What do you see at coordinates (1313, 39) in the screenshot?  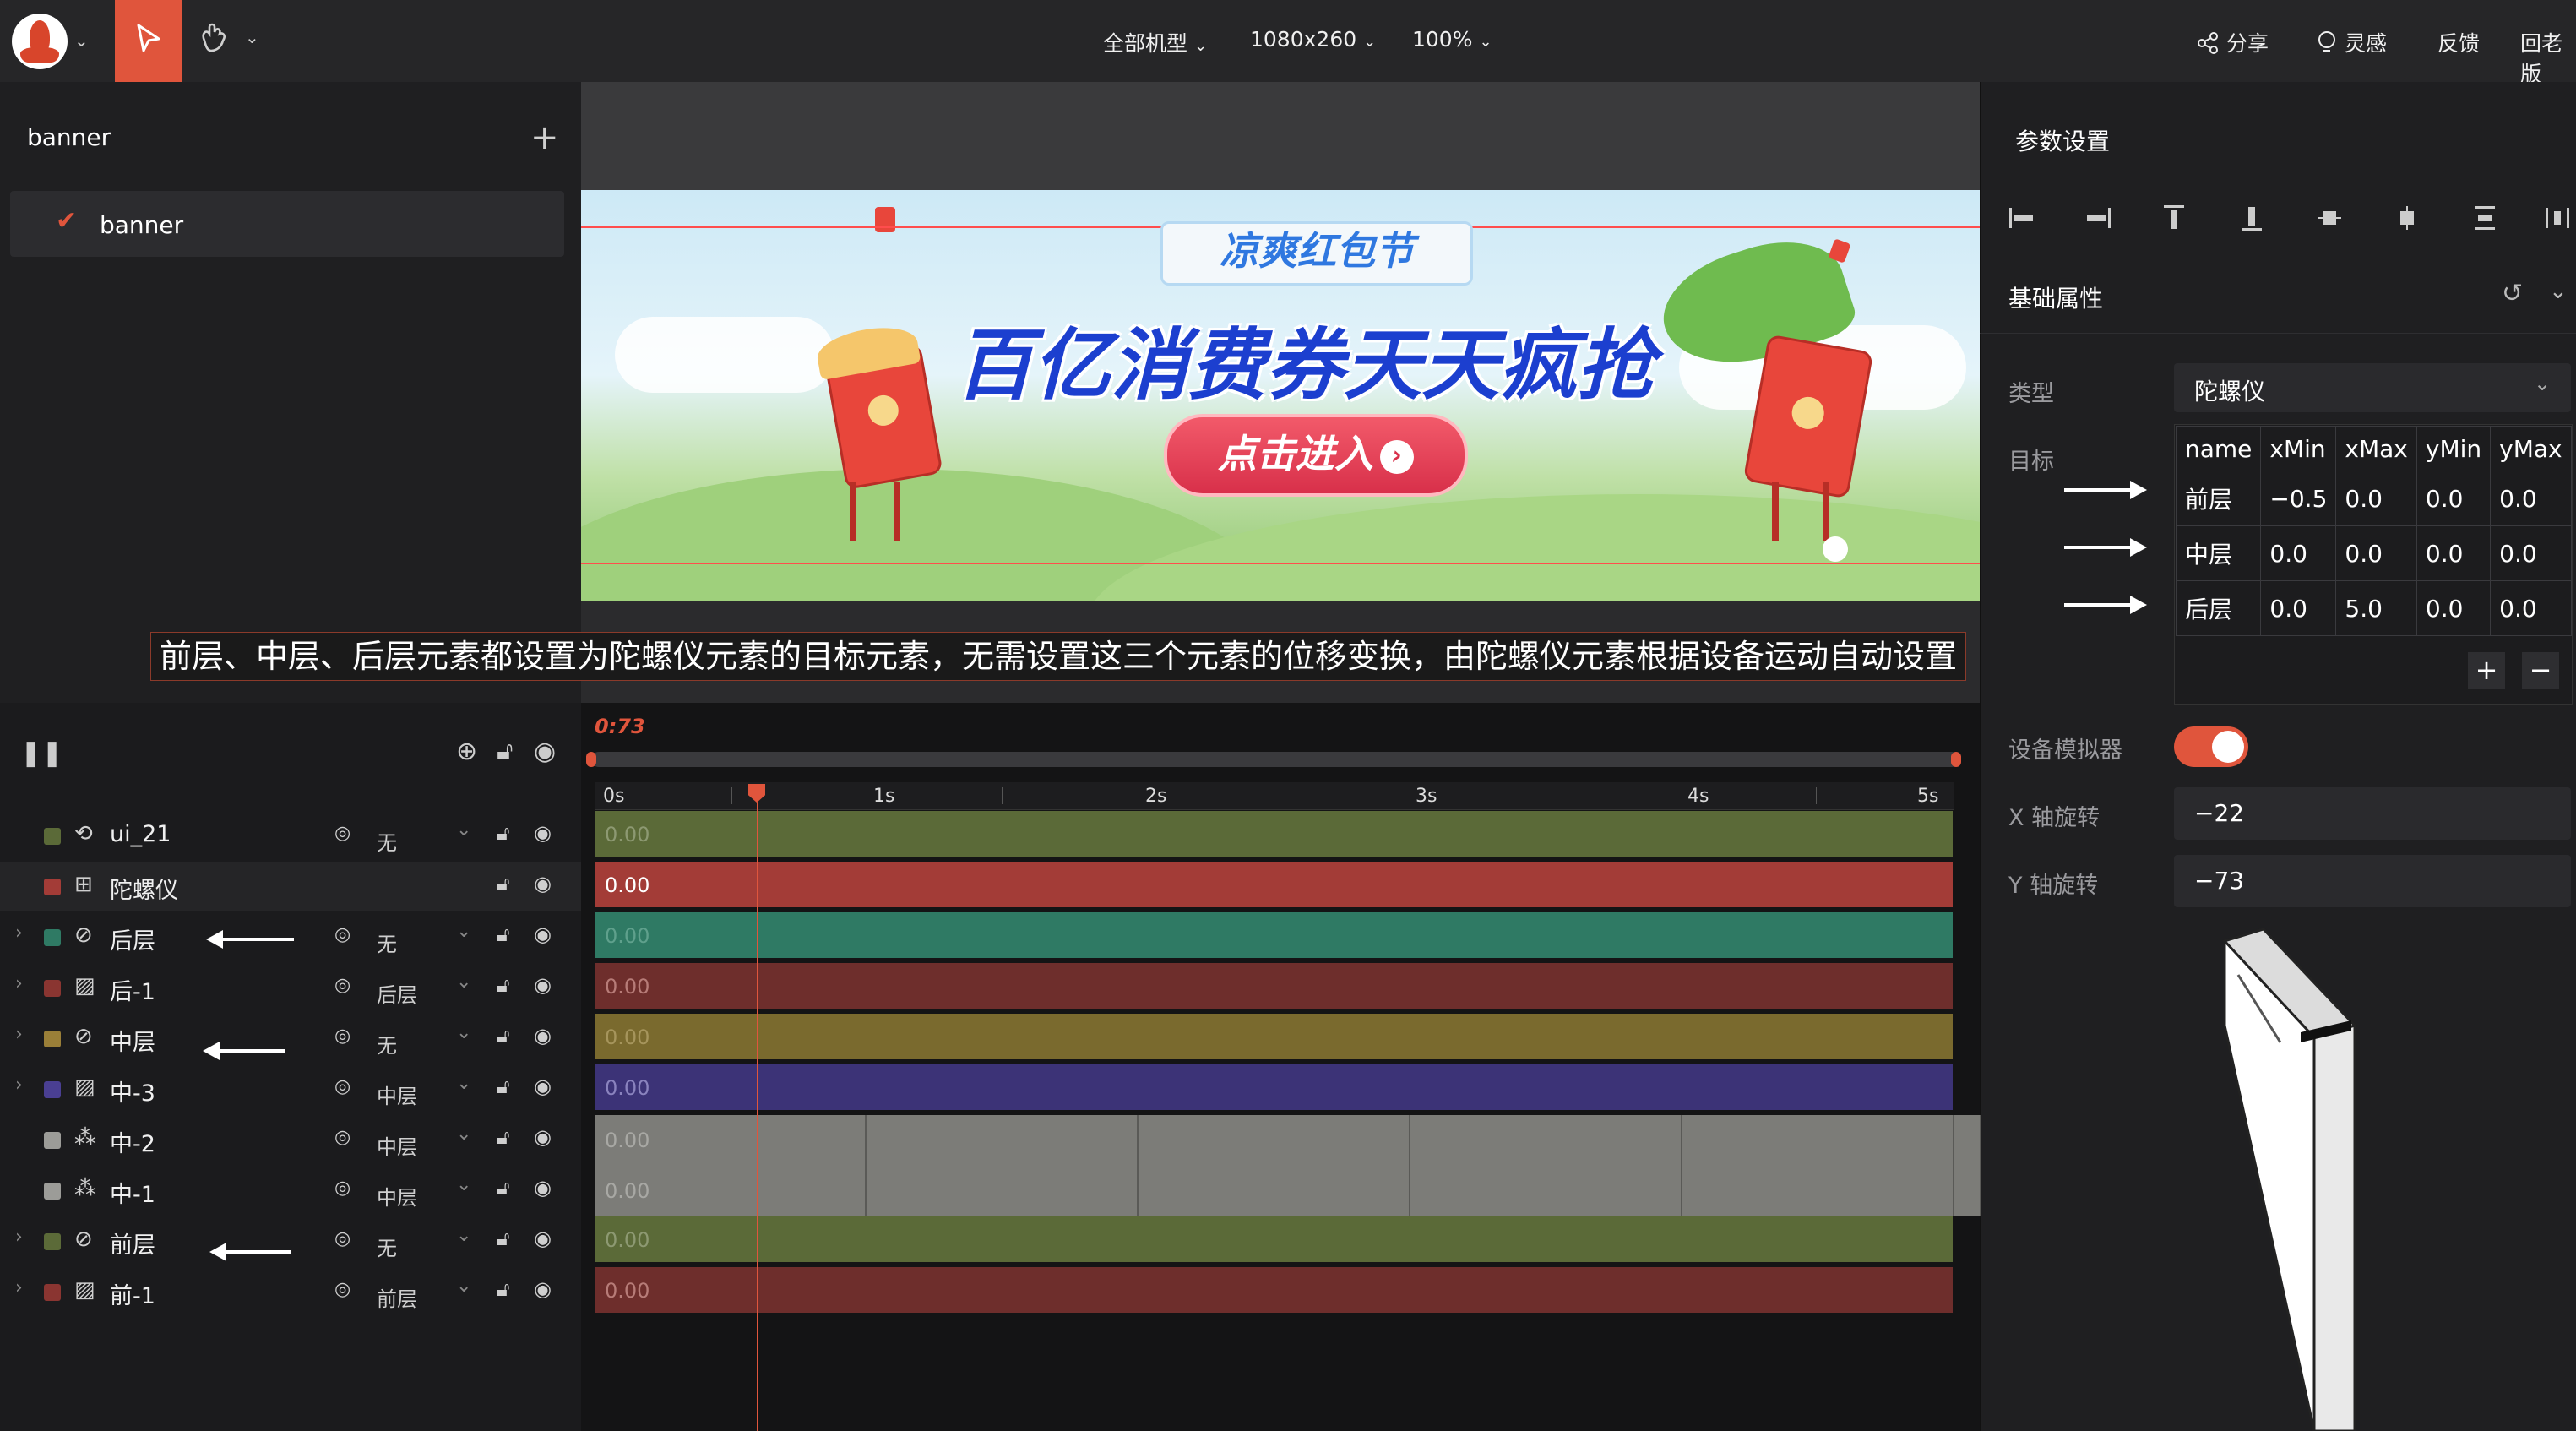 I see `resolution-dropdown: 1080x260 ⌄` at bounding box center [1313, 39].